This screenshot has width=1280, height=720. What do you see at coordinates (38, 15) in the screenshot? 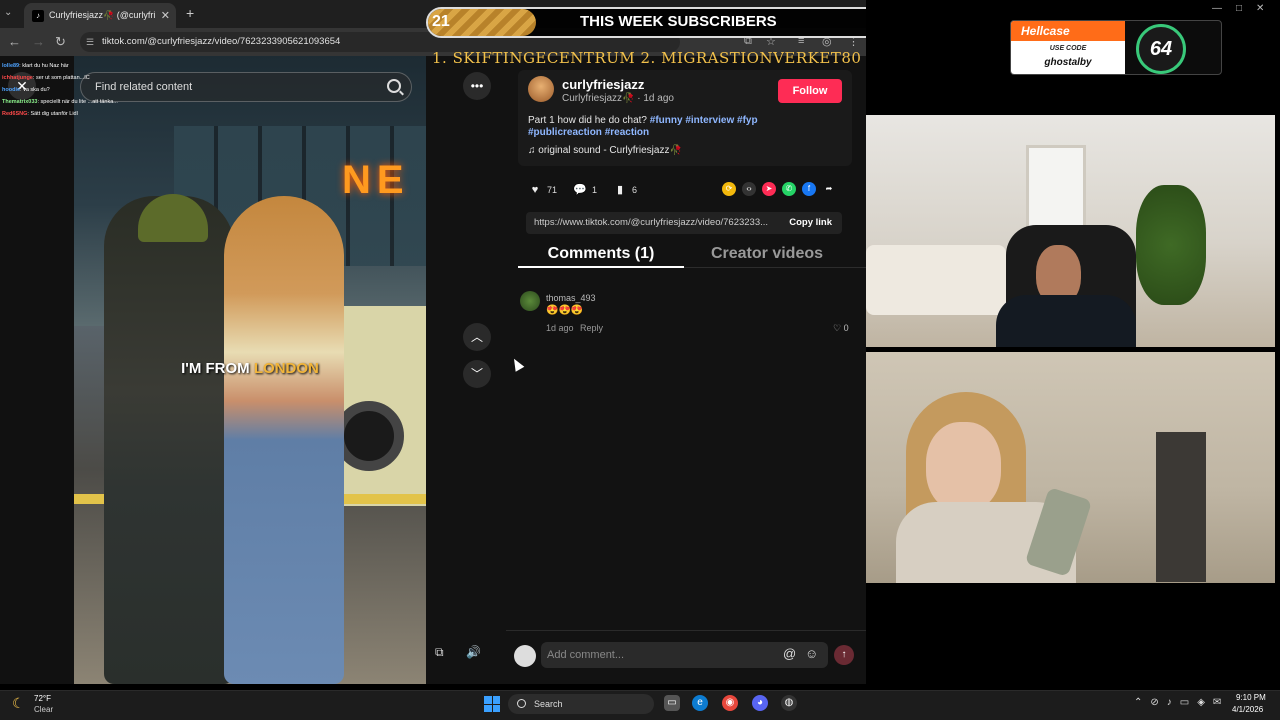
I see `tiktok-favicon-icon: ♪` at bounding box center [38, 15].